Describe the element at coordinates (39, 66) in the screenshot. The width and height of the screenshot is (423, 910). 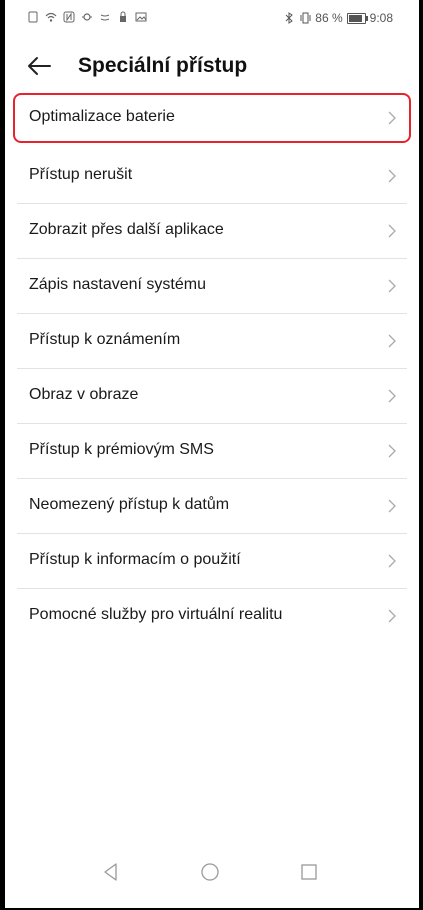
I see `arrow-left-icon` at that location.